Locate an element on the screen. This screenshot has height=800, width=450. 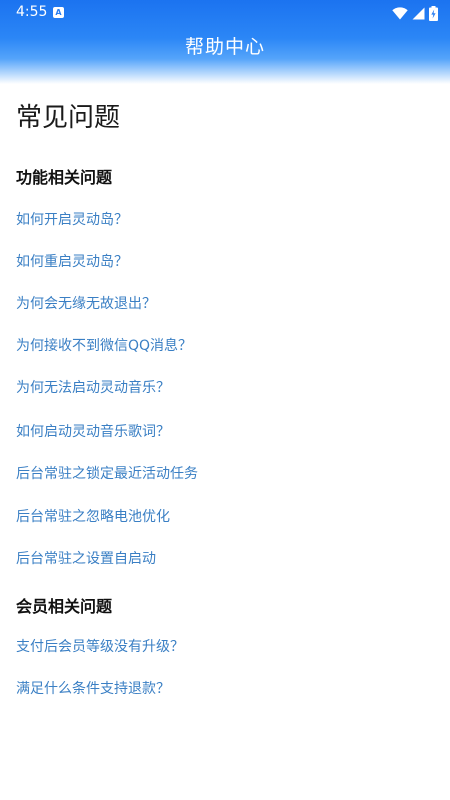
faq-link-unexpected-exit: 为何会无缘无故退出？ is located at coordinates (86, 303).